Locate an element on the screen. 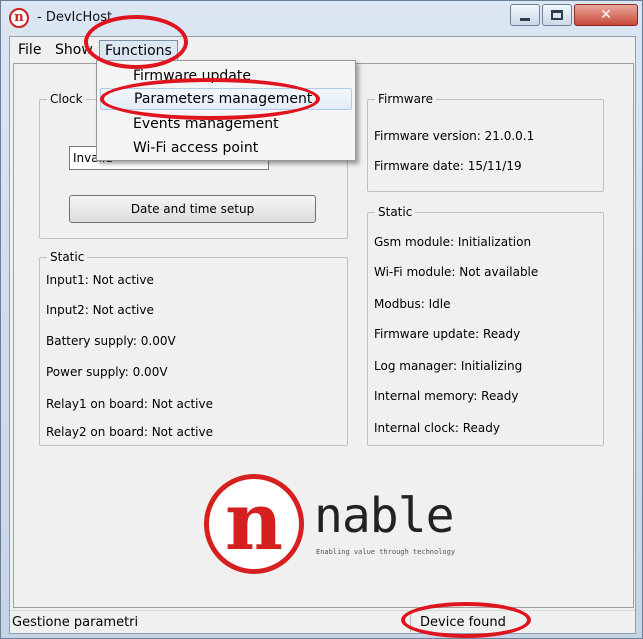 The width and height of the screenshot is (643, 639). logo-mark: n is located at coordinates (254, 521).